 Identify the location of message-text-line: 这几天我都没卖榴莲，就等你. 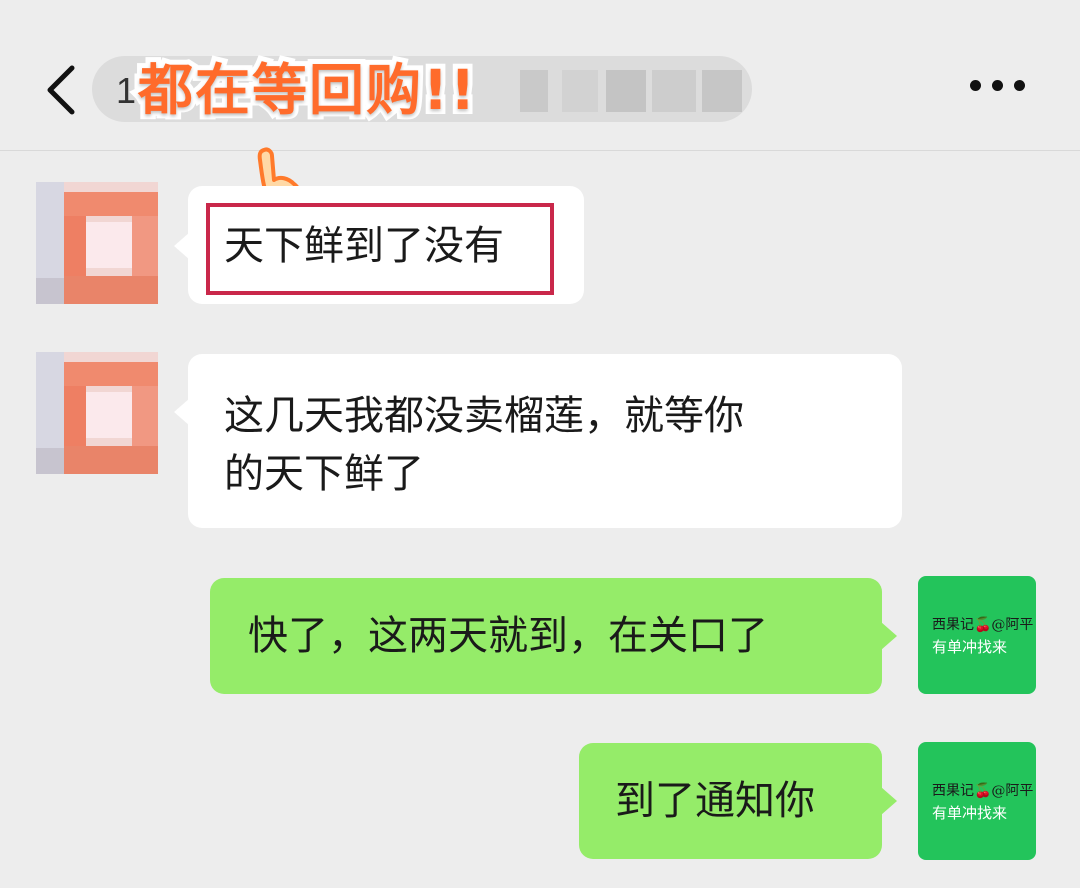
(484, 416).